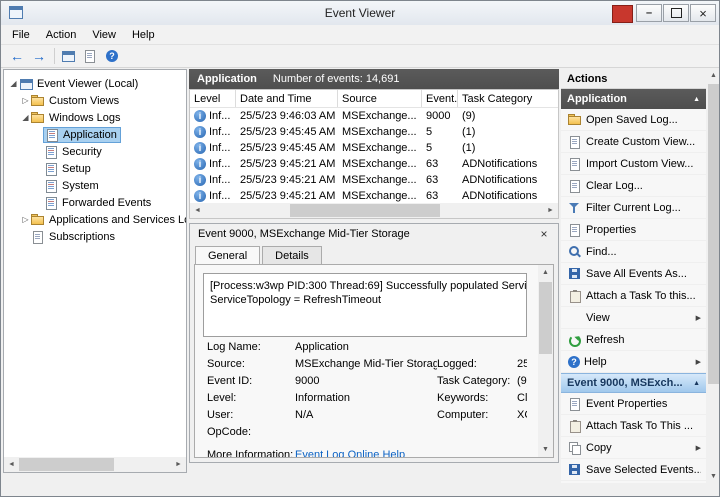  Describe the element at coordinates (95, 236) in the screenshot. I see `tree-item-subscriptions: Subscriptions` at that location.